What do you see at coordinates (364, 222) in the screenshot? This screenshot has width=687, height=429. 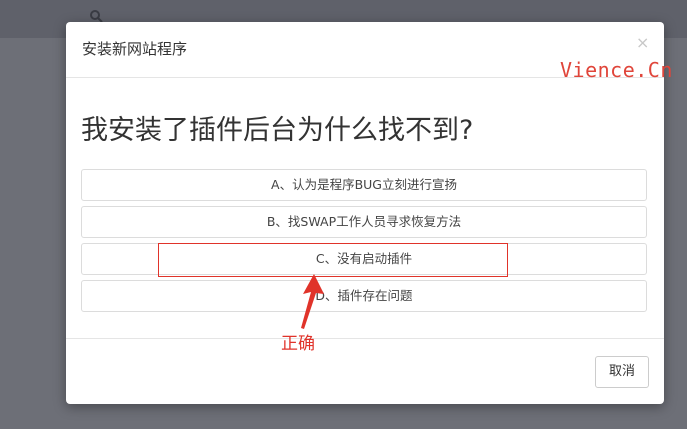 I see `option-b: B、找SWAP工作人员寻求恢复方法` at bounding box center [364, 222].